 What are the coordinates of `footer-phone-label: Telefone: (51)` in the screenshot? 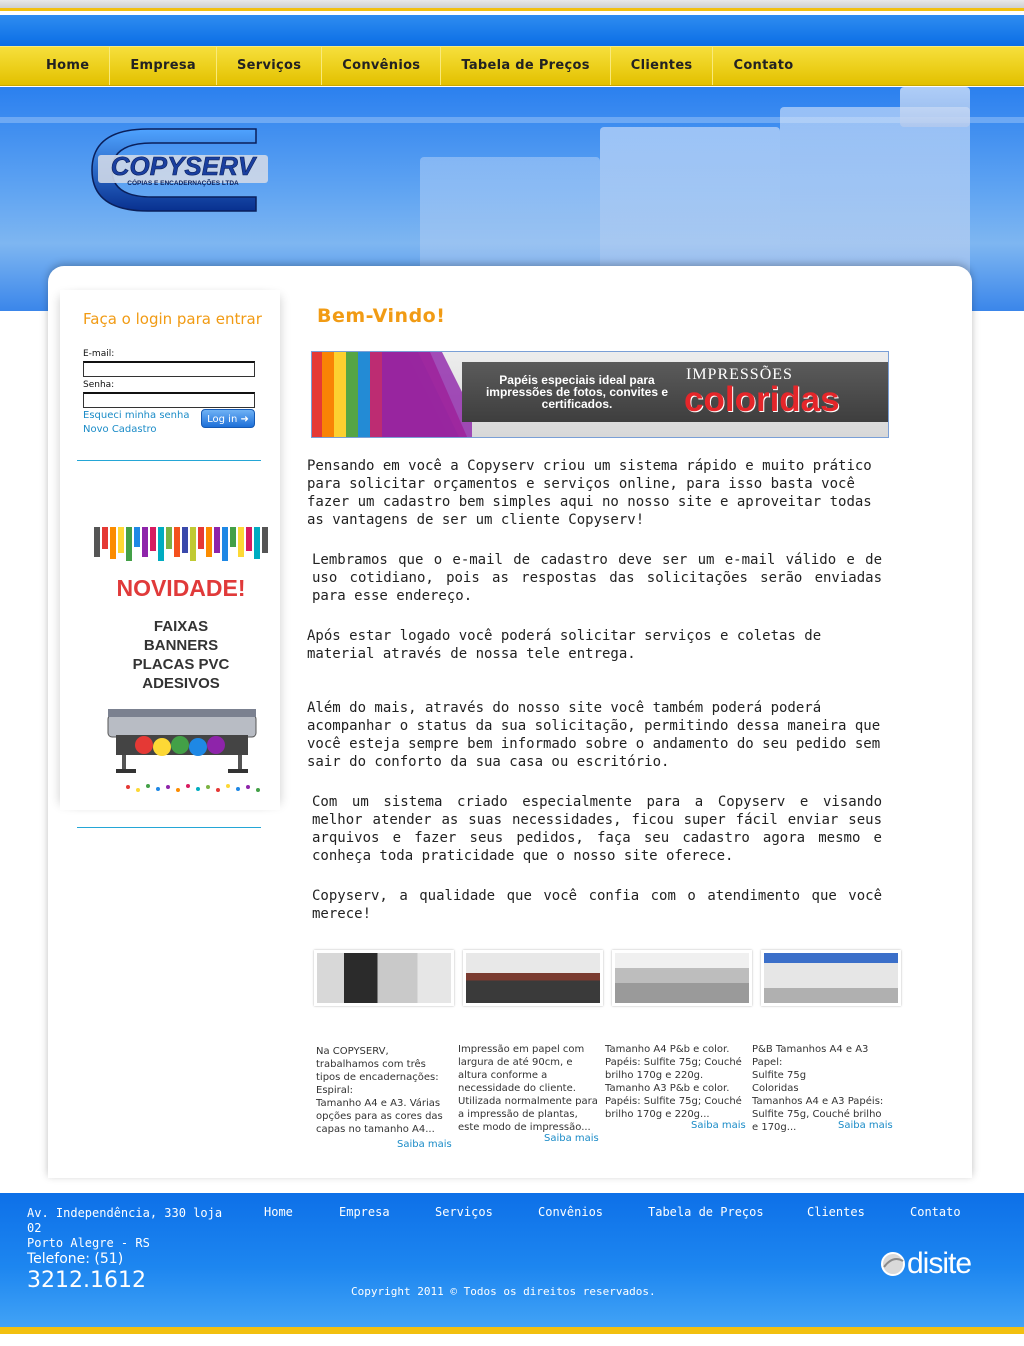 It's located at (75, 1259).